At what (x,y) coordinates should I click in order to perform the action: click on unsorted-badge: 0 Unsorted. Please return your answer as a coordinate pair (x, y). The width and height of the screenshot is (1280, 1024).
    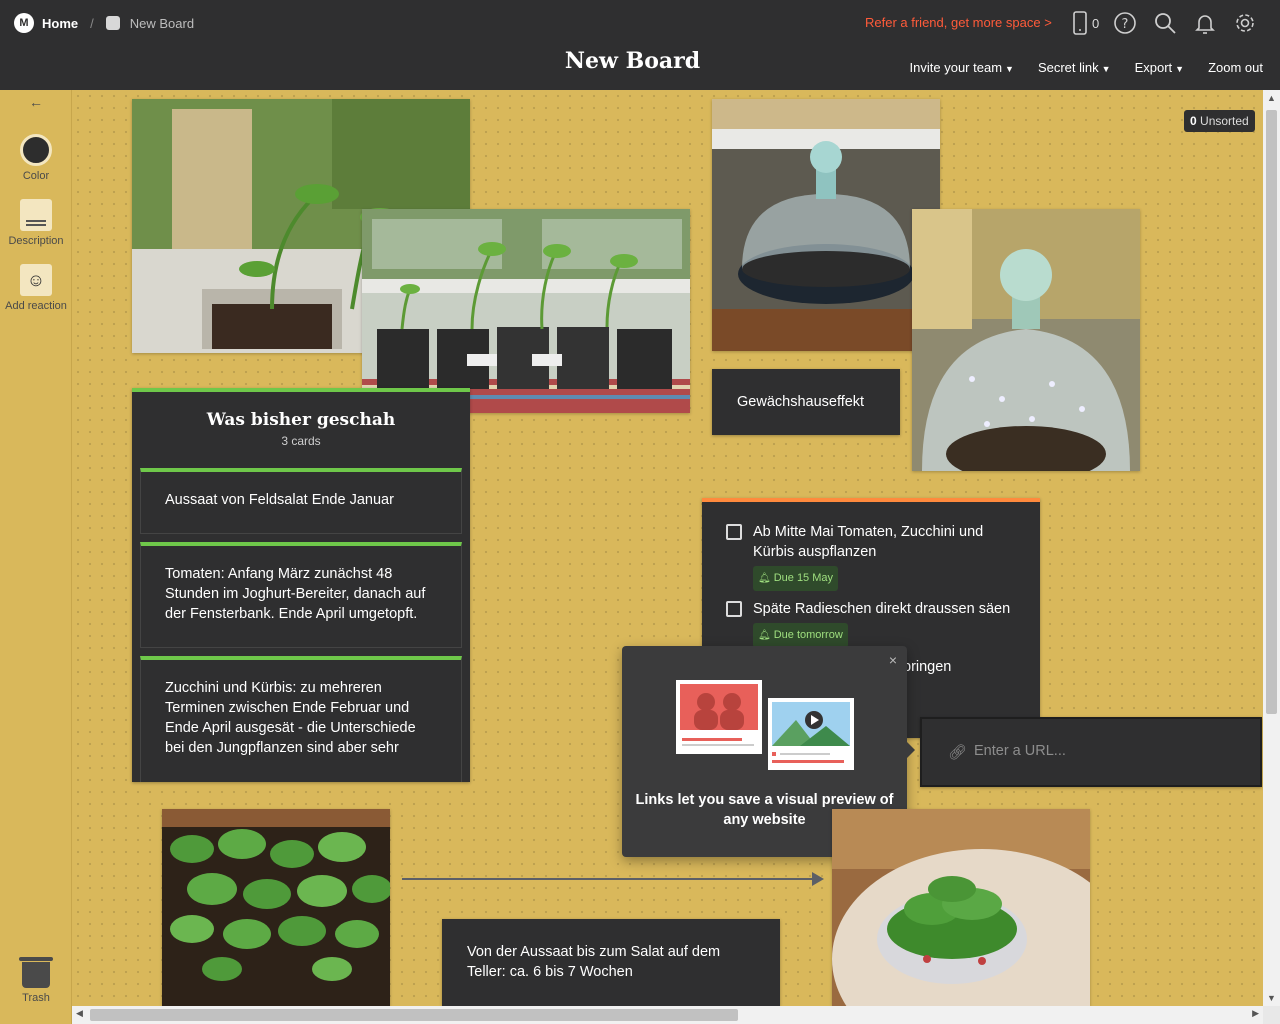
    Looking at the image, I should click on (1219, 121).